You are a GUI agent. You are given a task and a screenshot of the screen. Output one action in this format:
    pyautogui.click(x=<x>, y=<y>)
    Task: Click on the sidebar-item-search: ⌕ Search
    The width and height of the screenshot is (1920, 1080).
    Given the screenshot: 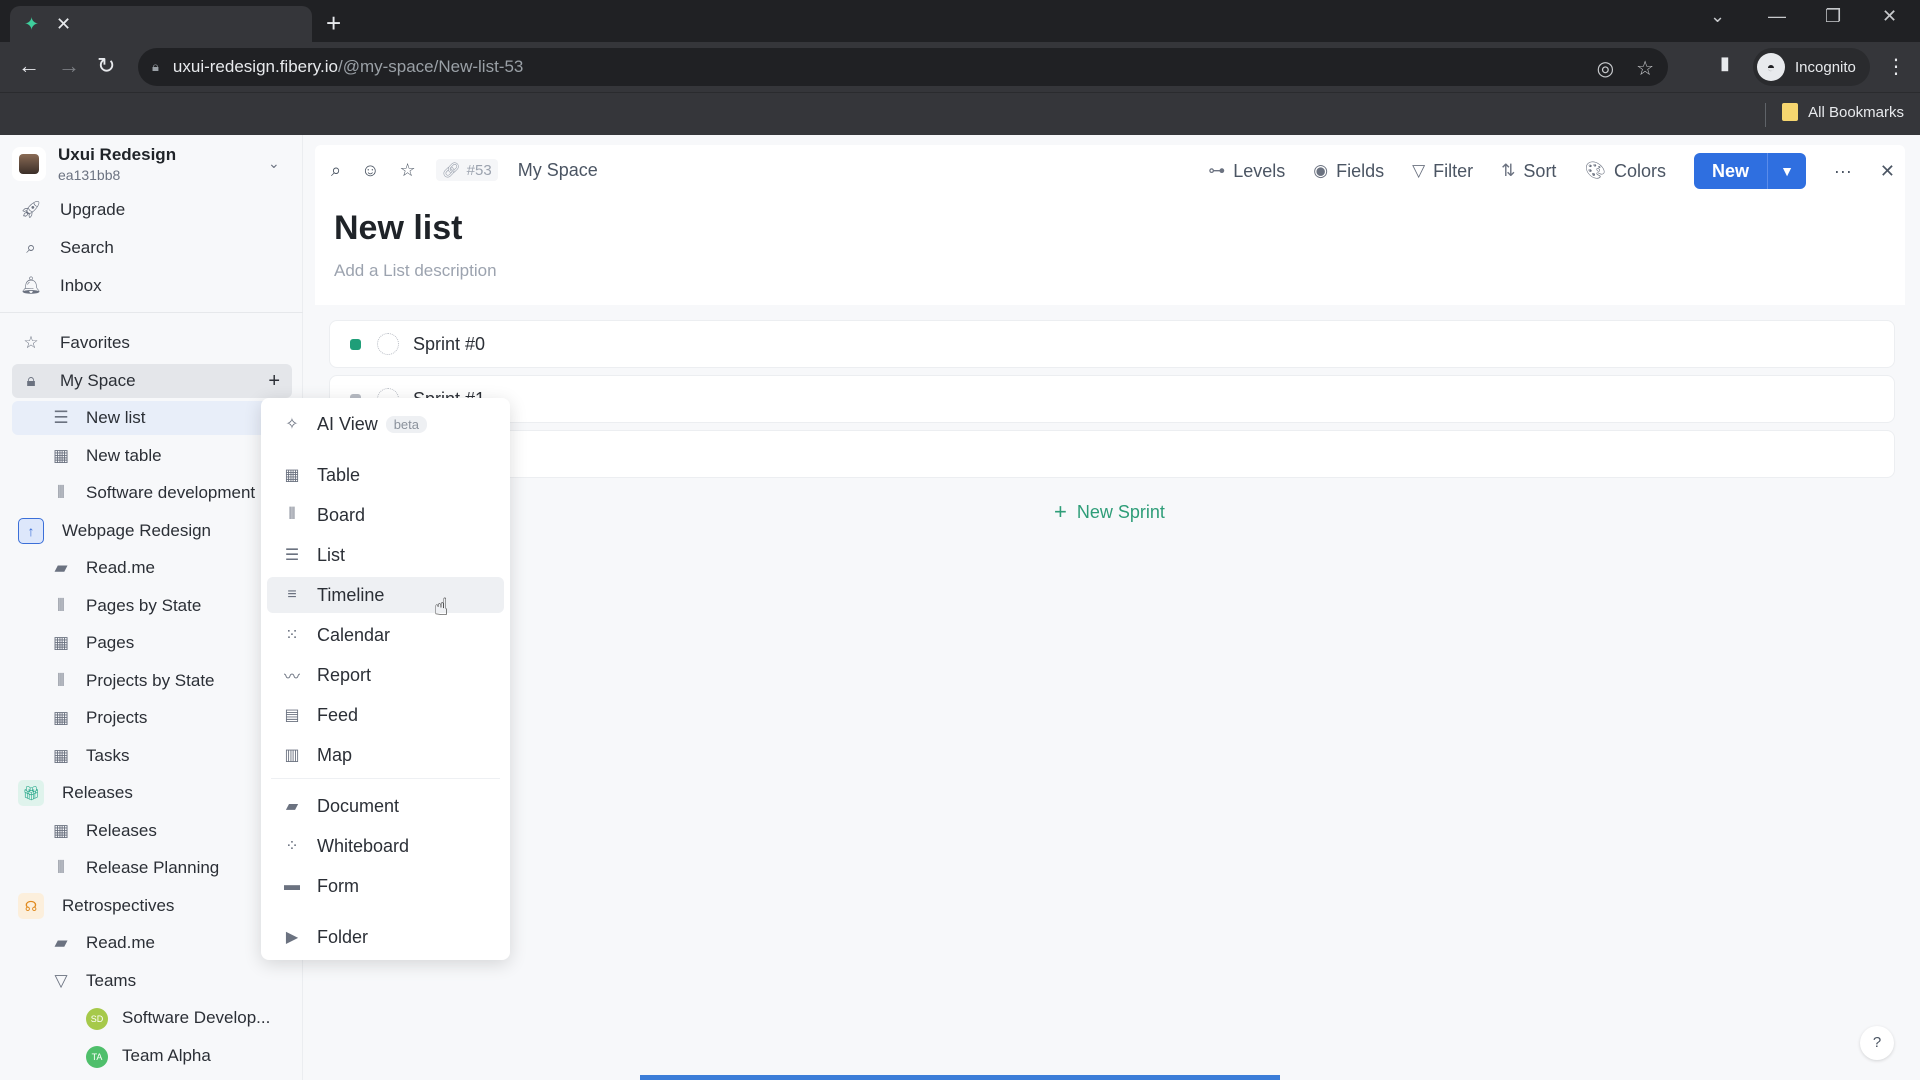 What is the action you would take?
    pyautogui.click(x=152, y=248)
    